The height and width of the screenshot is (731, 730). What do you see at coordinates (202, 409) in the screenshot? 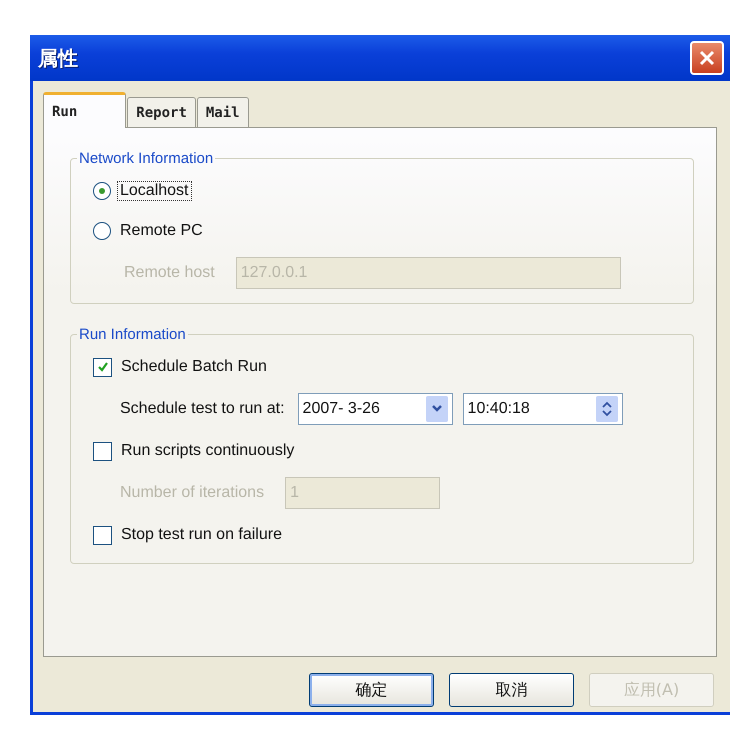
I see `field-label: Schedule test to run at:` at bounding box center [202, 409].